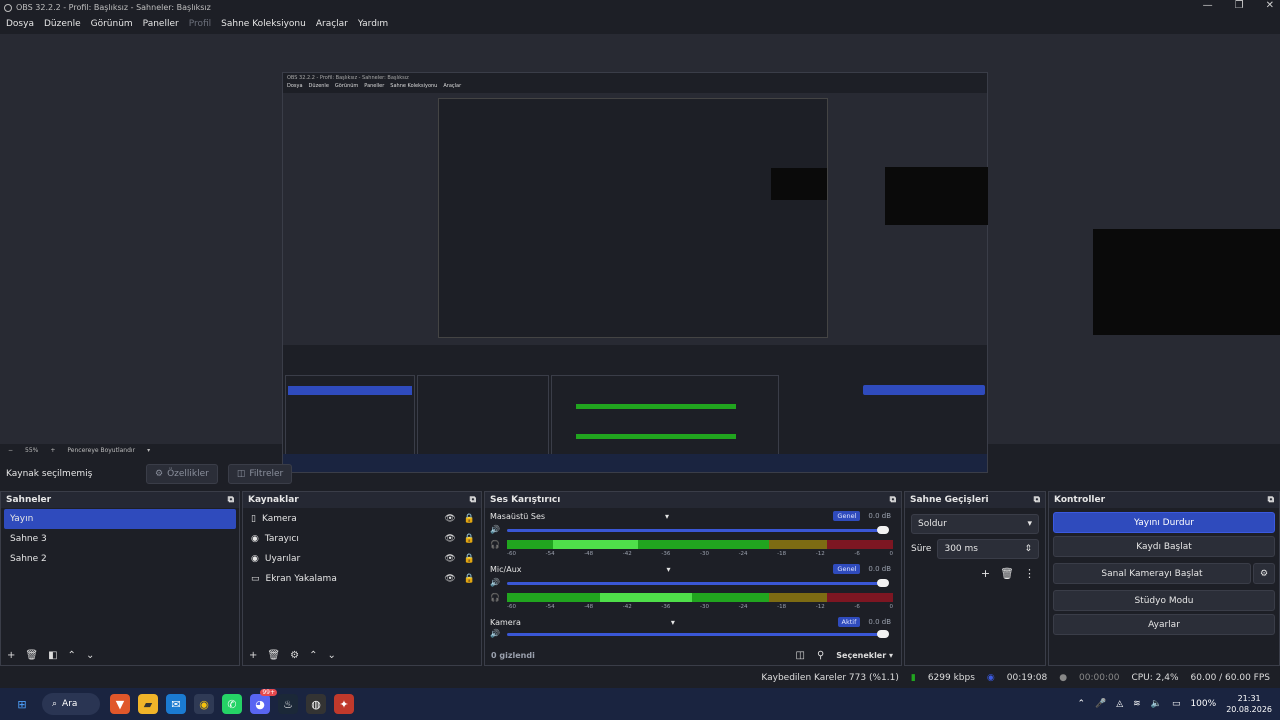 This screenshot has width=1280, height=720. What do you see at coordinates (332, 24) in the screenshot?
I see `menu-araclar: Araçlar` at bounding box center [332, 24].